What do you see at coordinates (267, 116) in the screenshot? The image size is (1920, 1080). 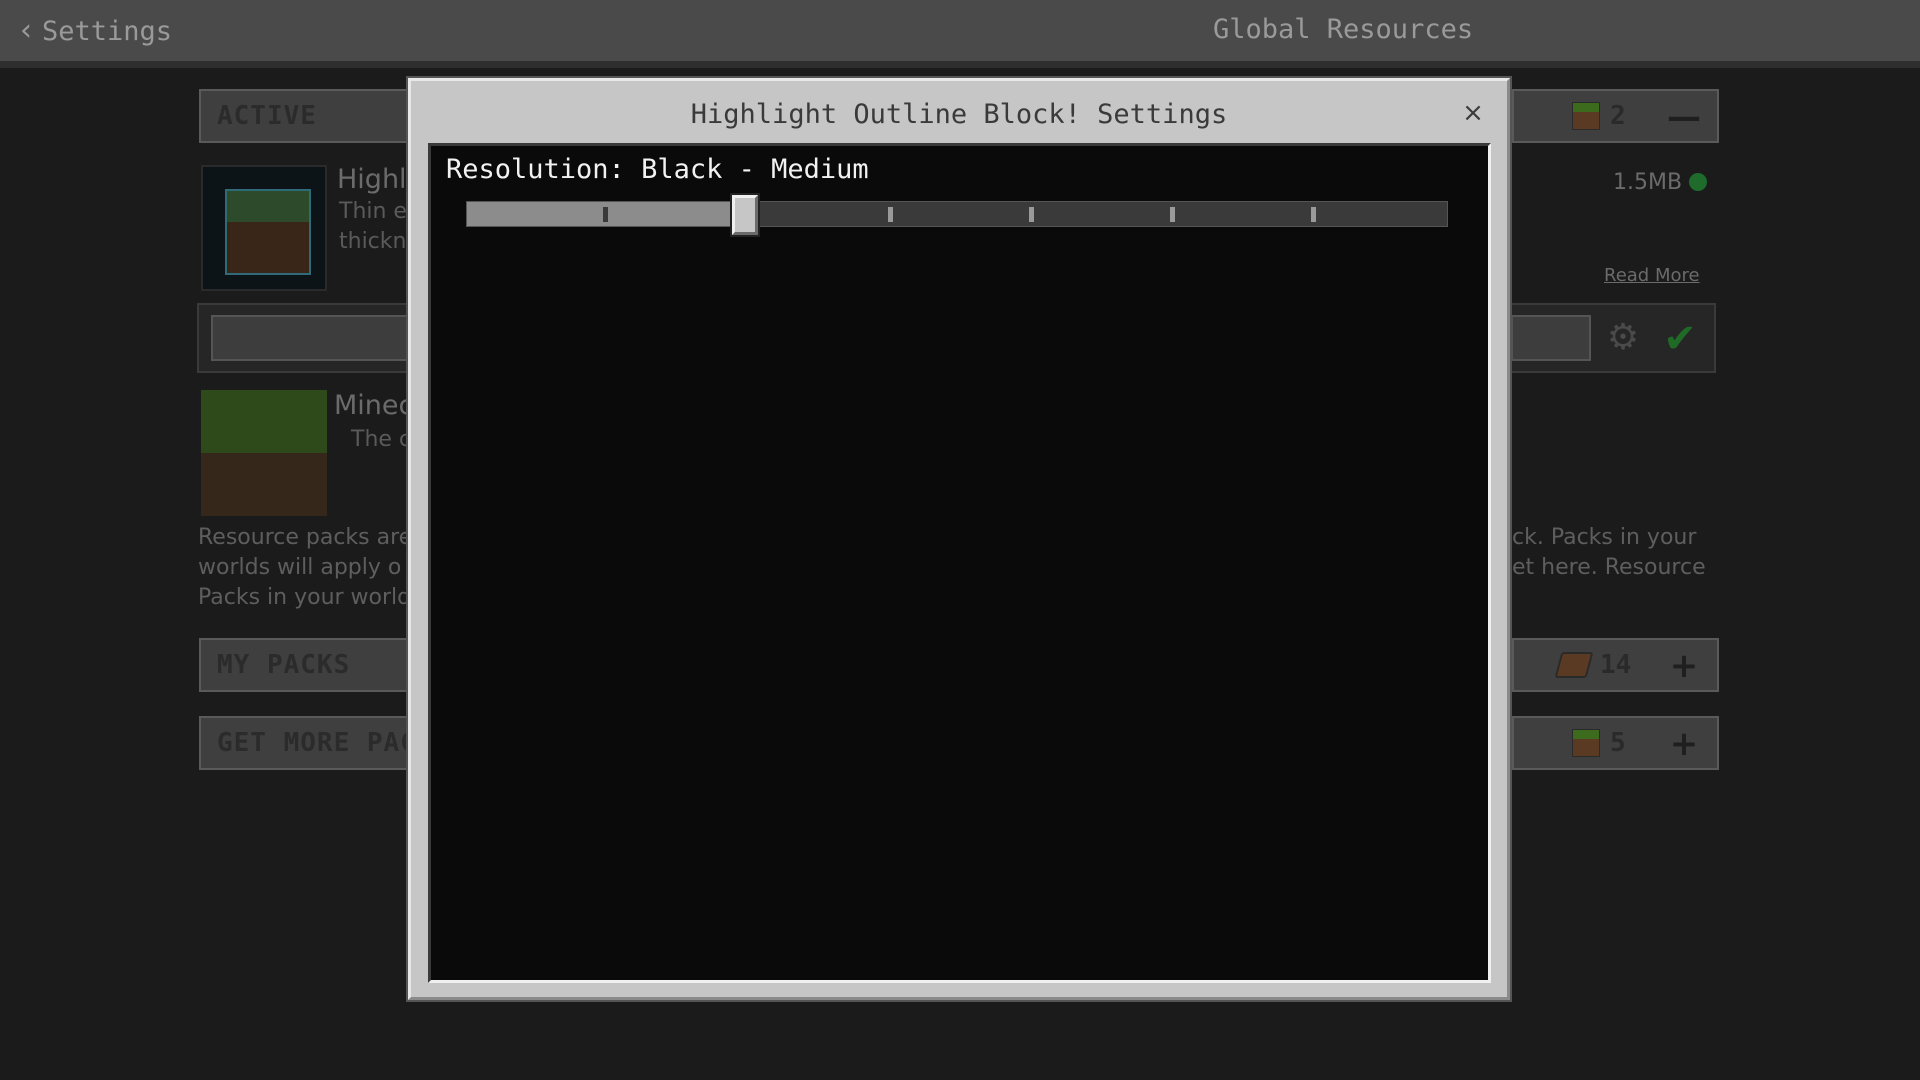 I see `active-header-label: ACTIVE` at bounding box center [267, 116].